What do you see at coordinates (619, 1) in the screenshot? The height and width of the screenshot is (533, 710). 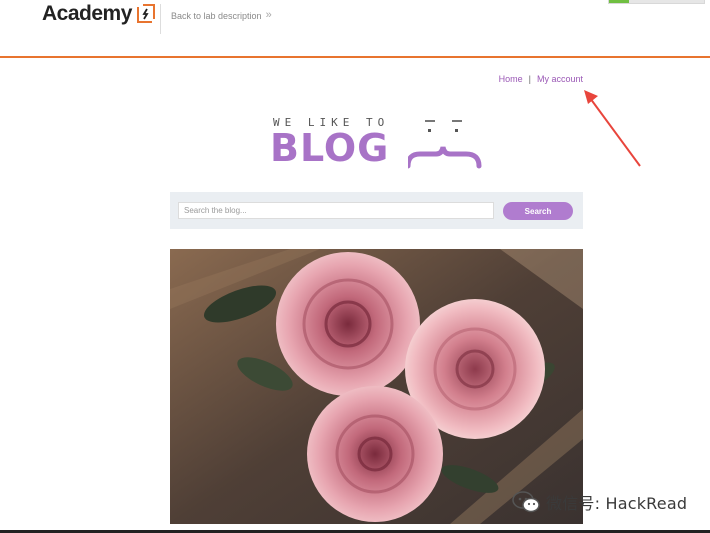 I see `lab-status-fill` at bounding box center [619, 1].